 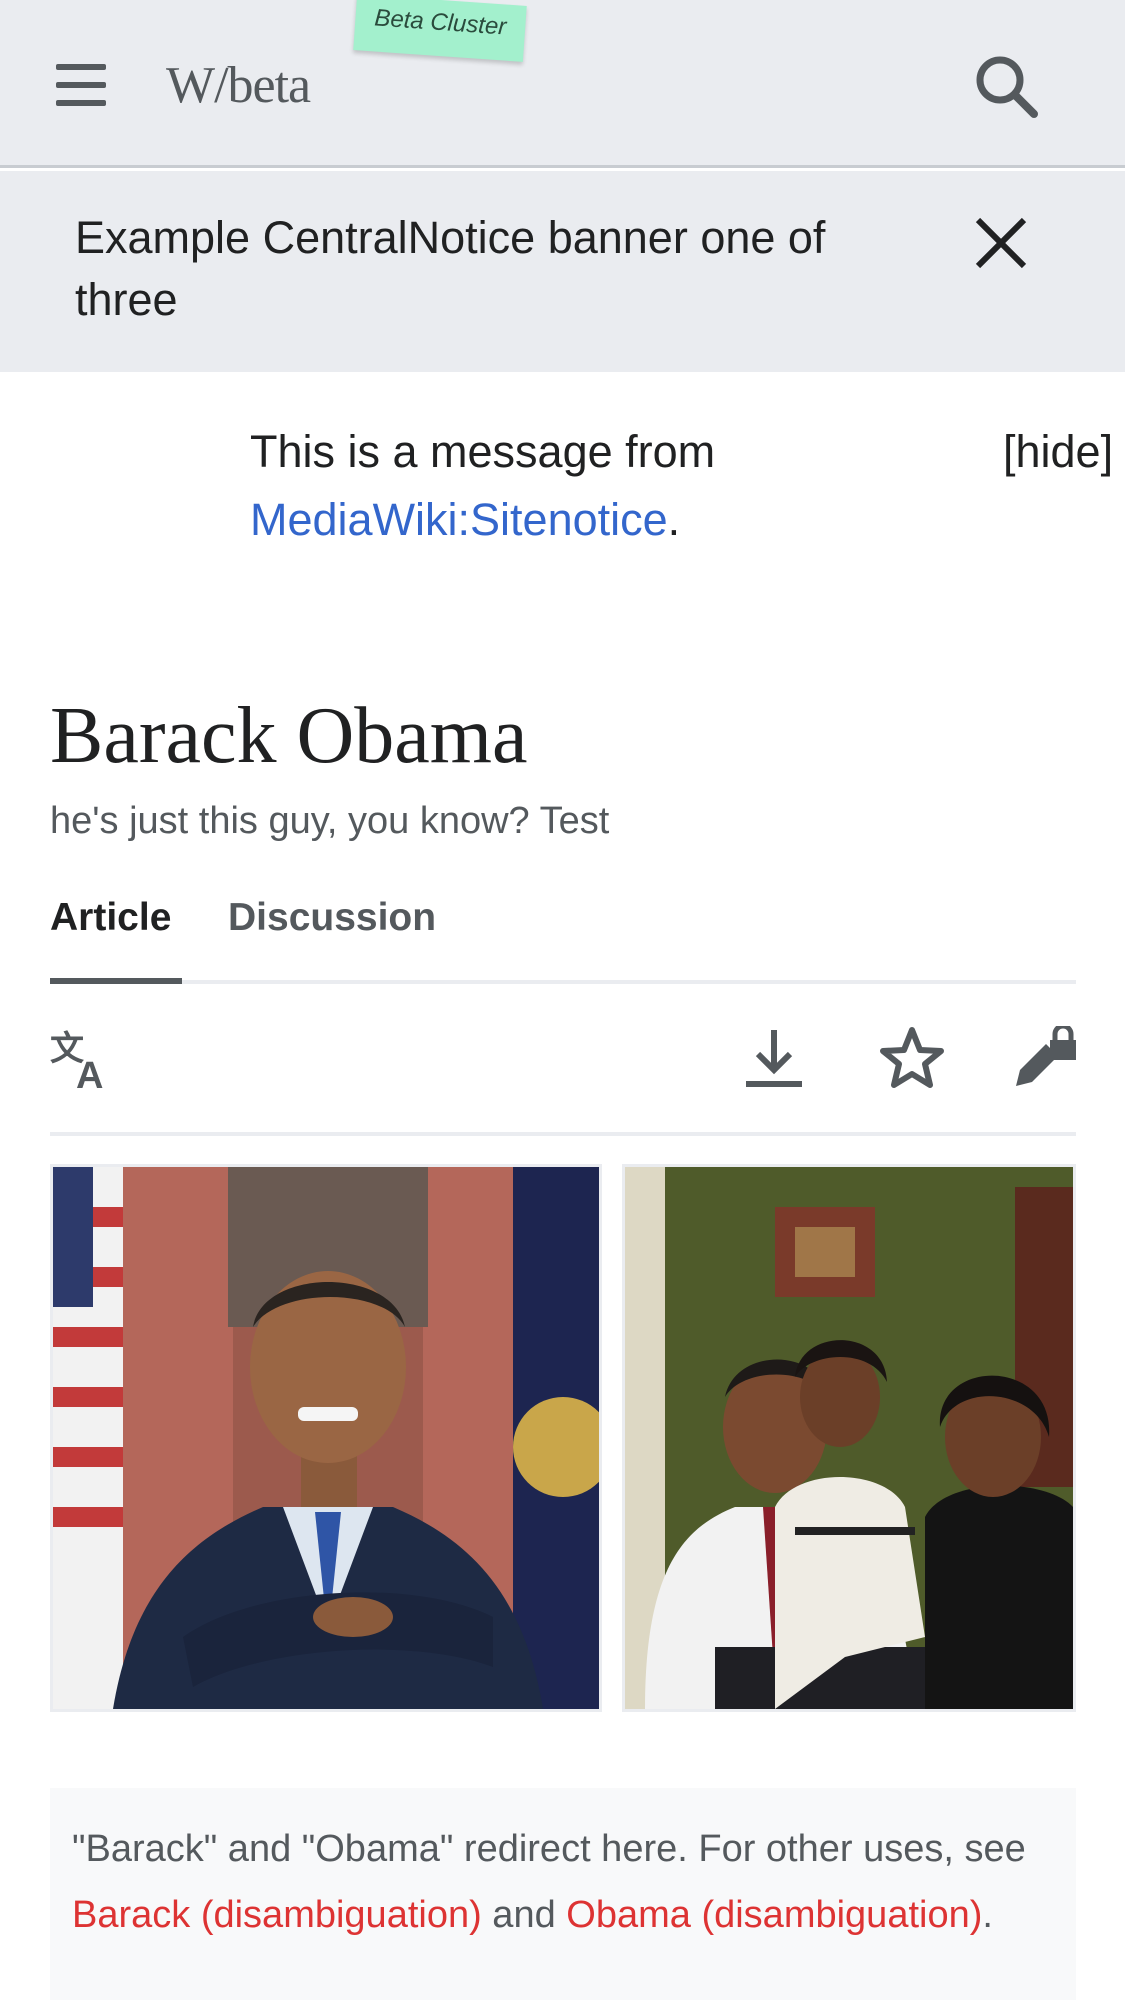 What do you see at coordinates (563, 932) in the screenshot?
I see `page-tabs: Article Discussion` at bounding box center [563, 932].